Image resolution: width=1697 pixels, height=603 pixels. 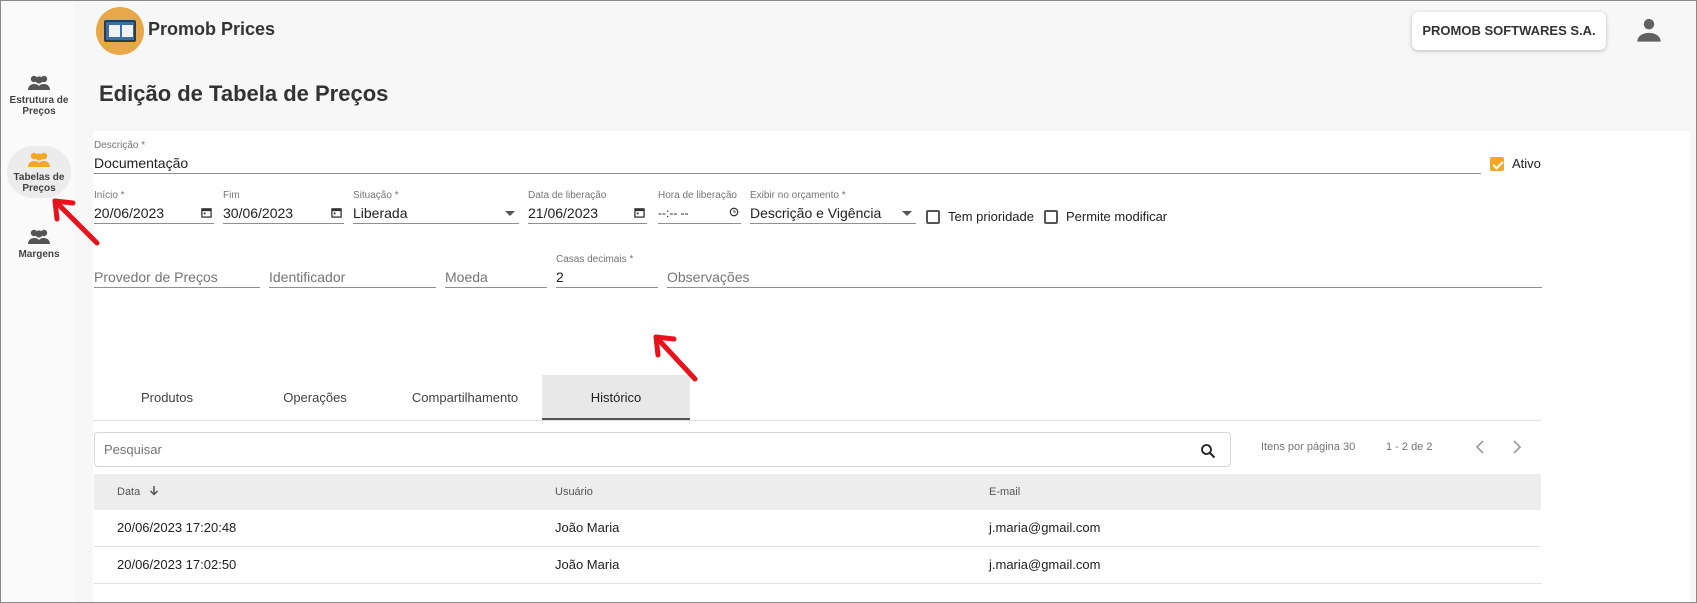 I want to click on tab-produtos: Produtos, so click(x=167, y=397).